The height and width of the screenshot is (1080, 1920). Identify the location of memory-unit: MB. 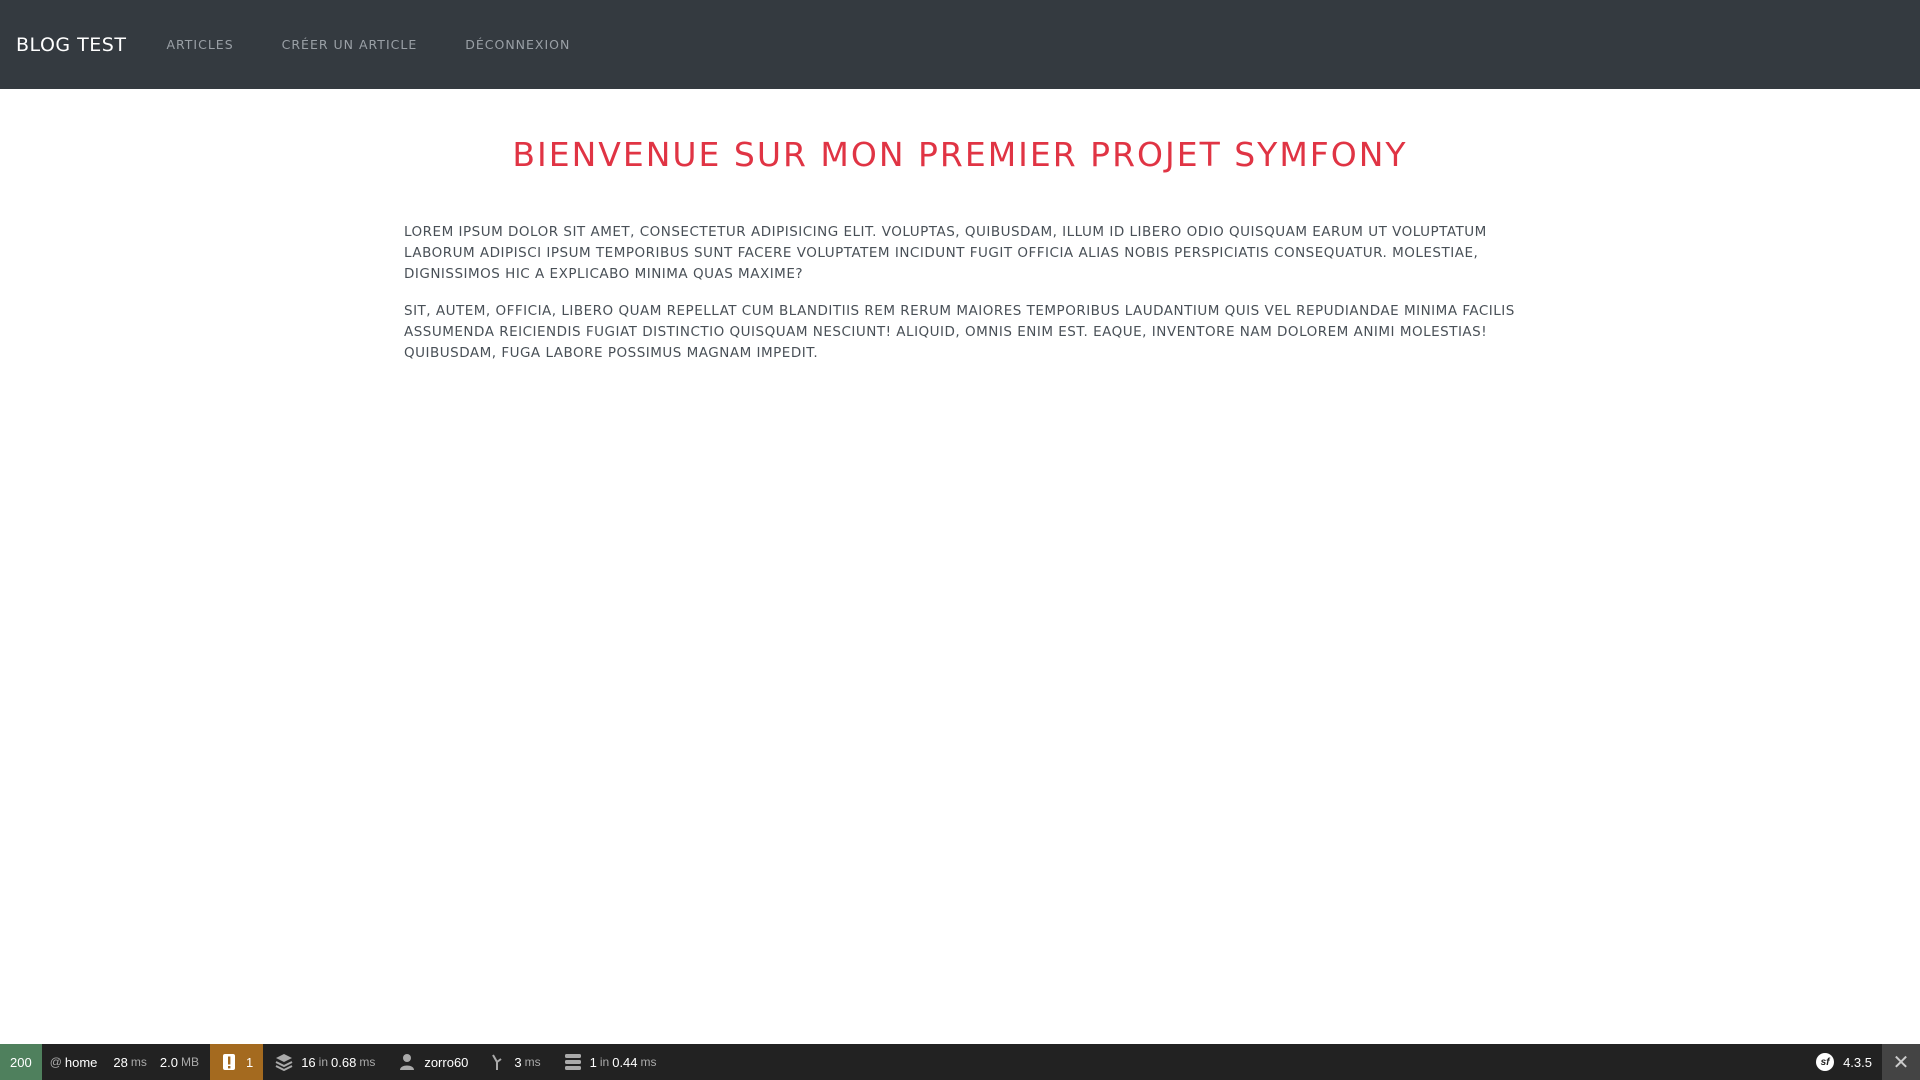
(189, 1062).